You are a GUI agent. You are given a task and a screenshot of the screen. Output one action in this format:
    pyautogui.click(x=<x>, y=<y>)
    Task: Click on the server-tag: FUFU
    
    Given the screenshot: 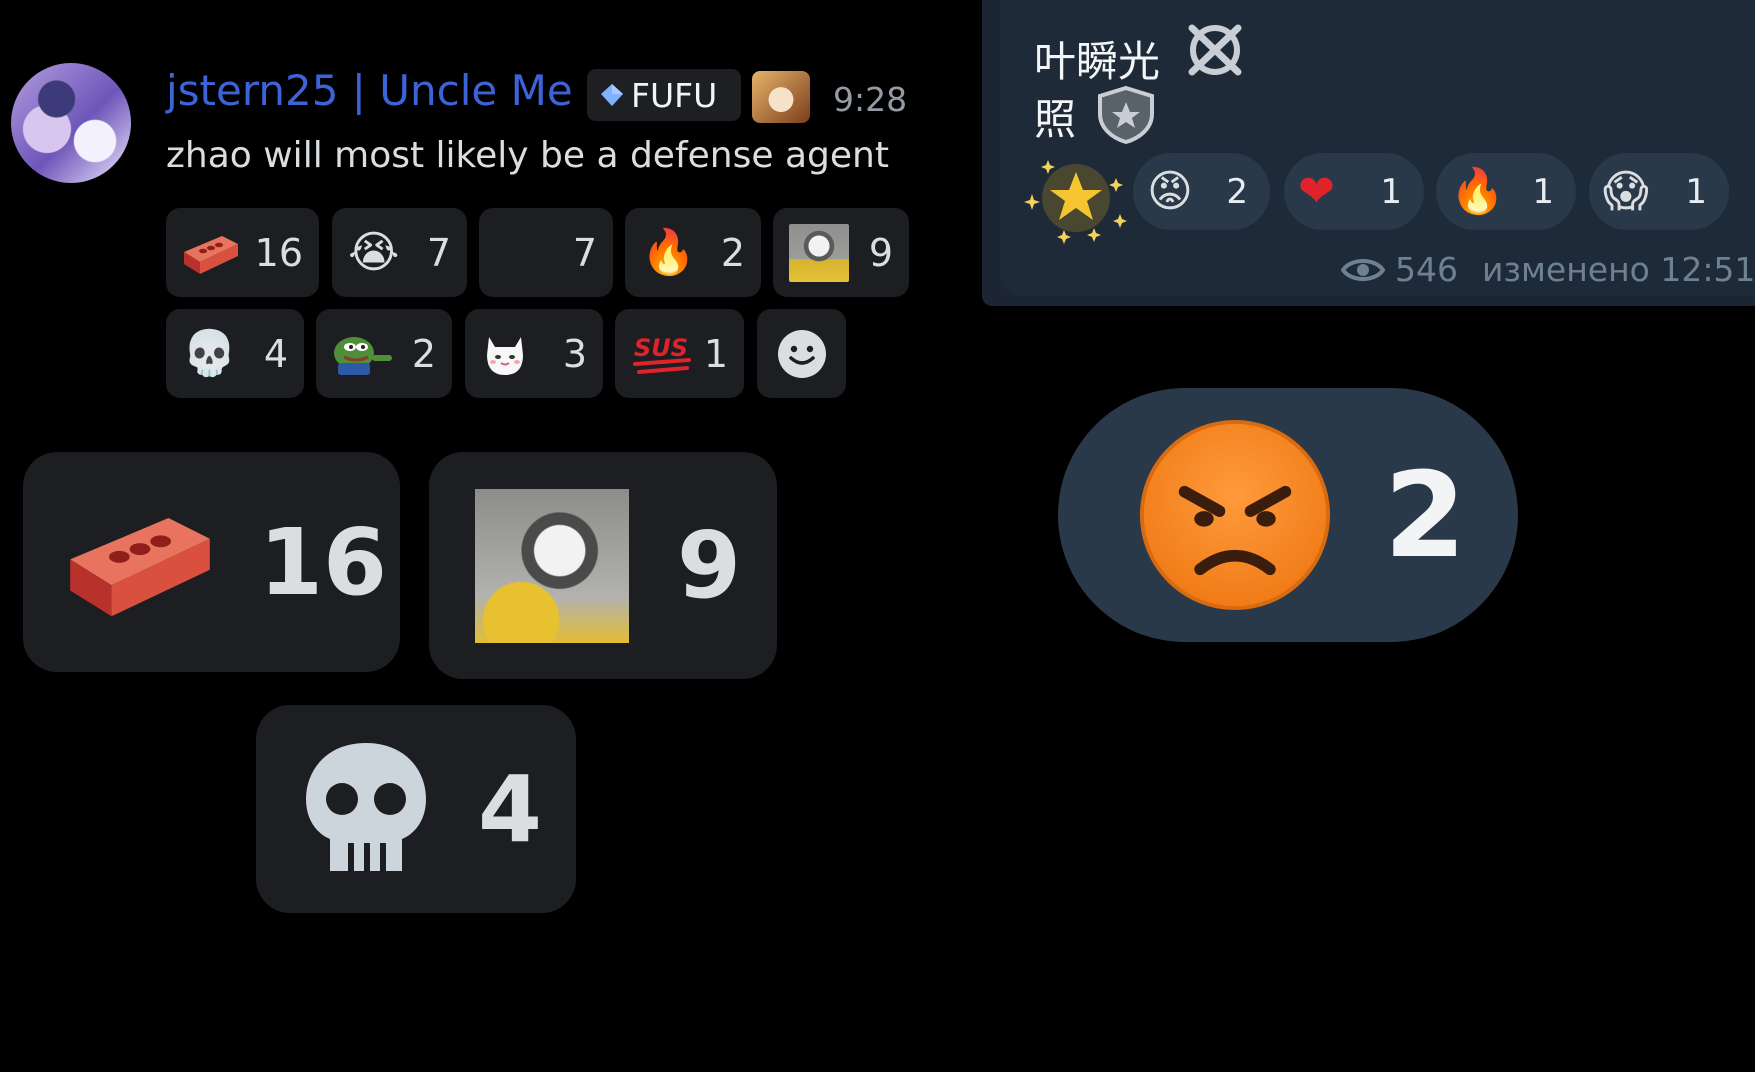 What is the action you would take?
    pyautogui.click(x=664, y=95)
    